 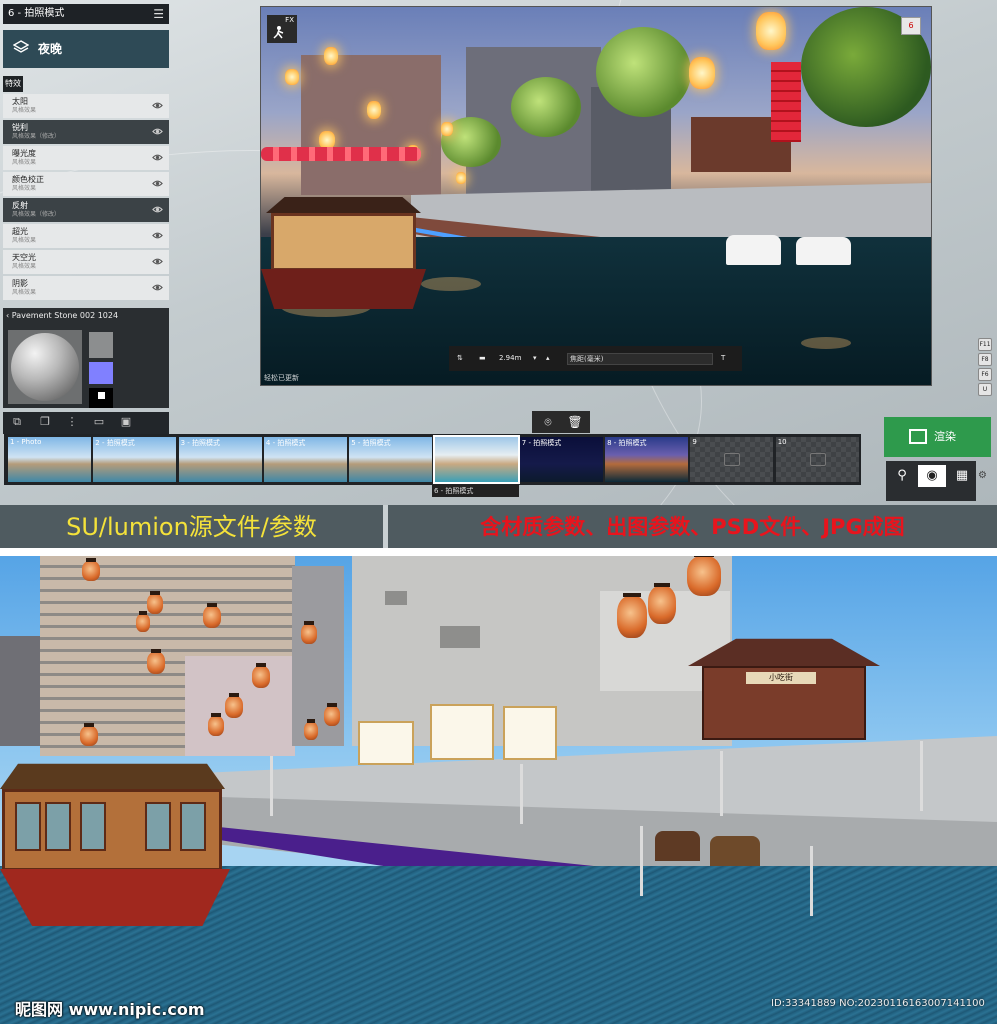 What do you see at coordinates (510, 358) in the screenshot?
I see `distance-value: 2.94m` at bounding box center [510, 358].